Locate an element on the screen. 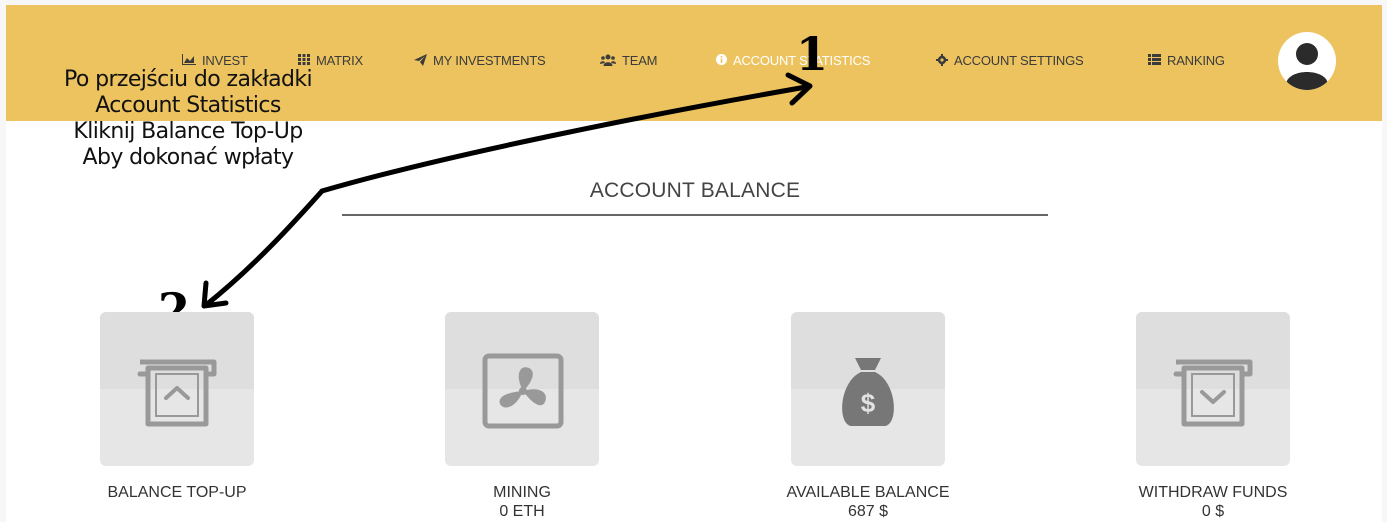 The width and height of the screenshot is (1387, 522). withdraw-funds-label: WITHDRAW FUNDS 0 $ is located at coordinates (1213, 502).